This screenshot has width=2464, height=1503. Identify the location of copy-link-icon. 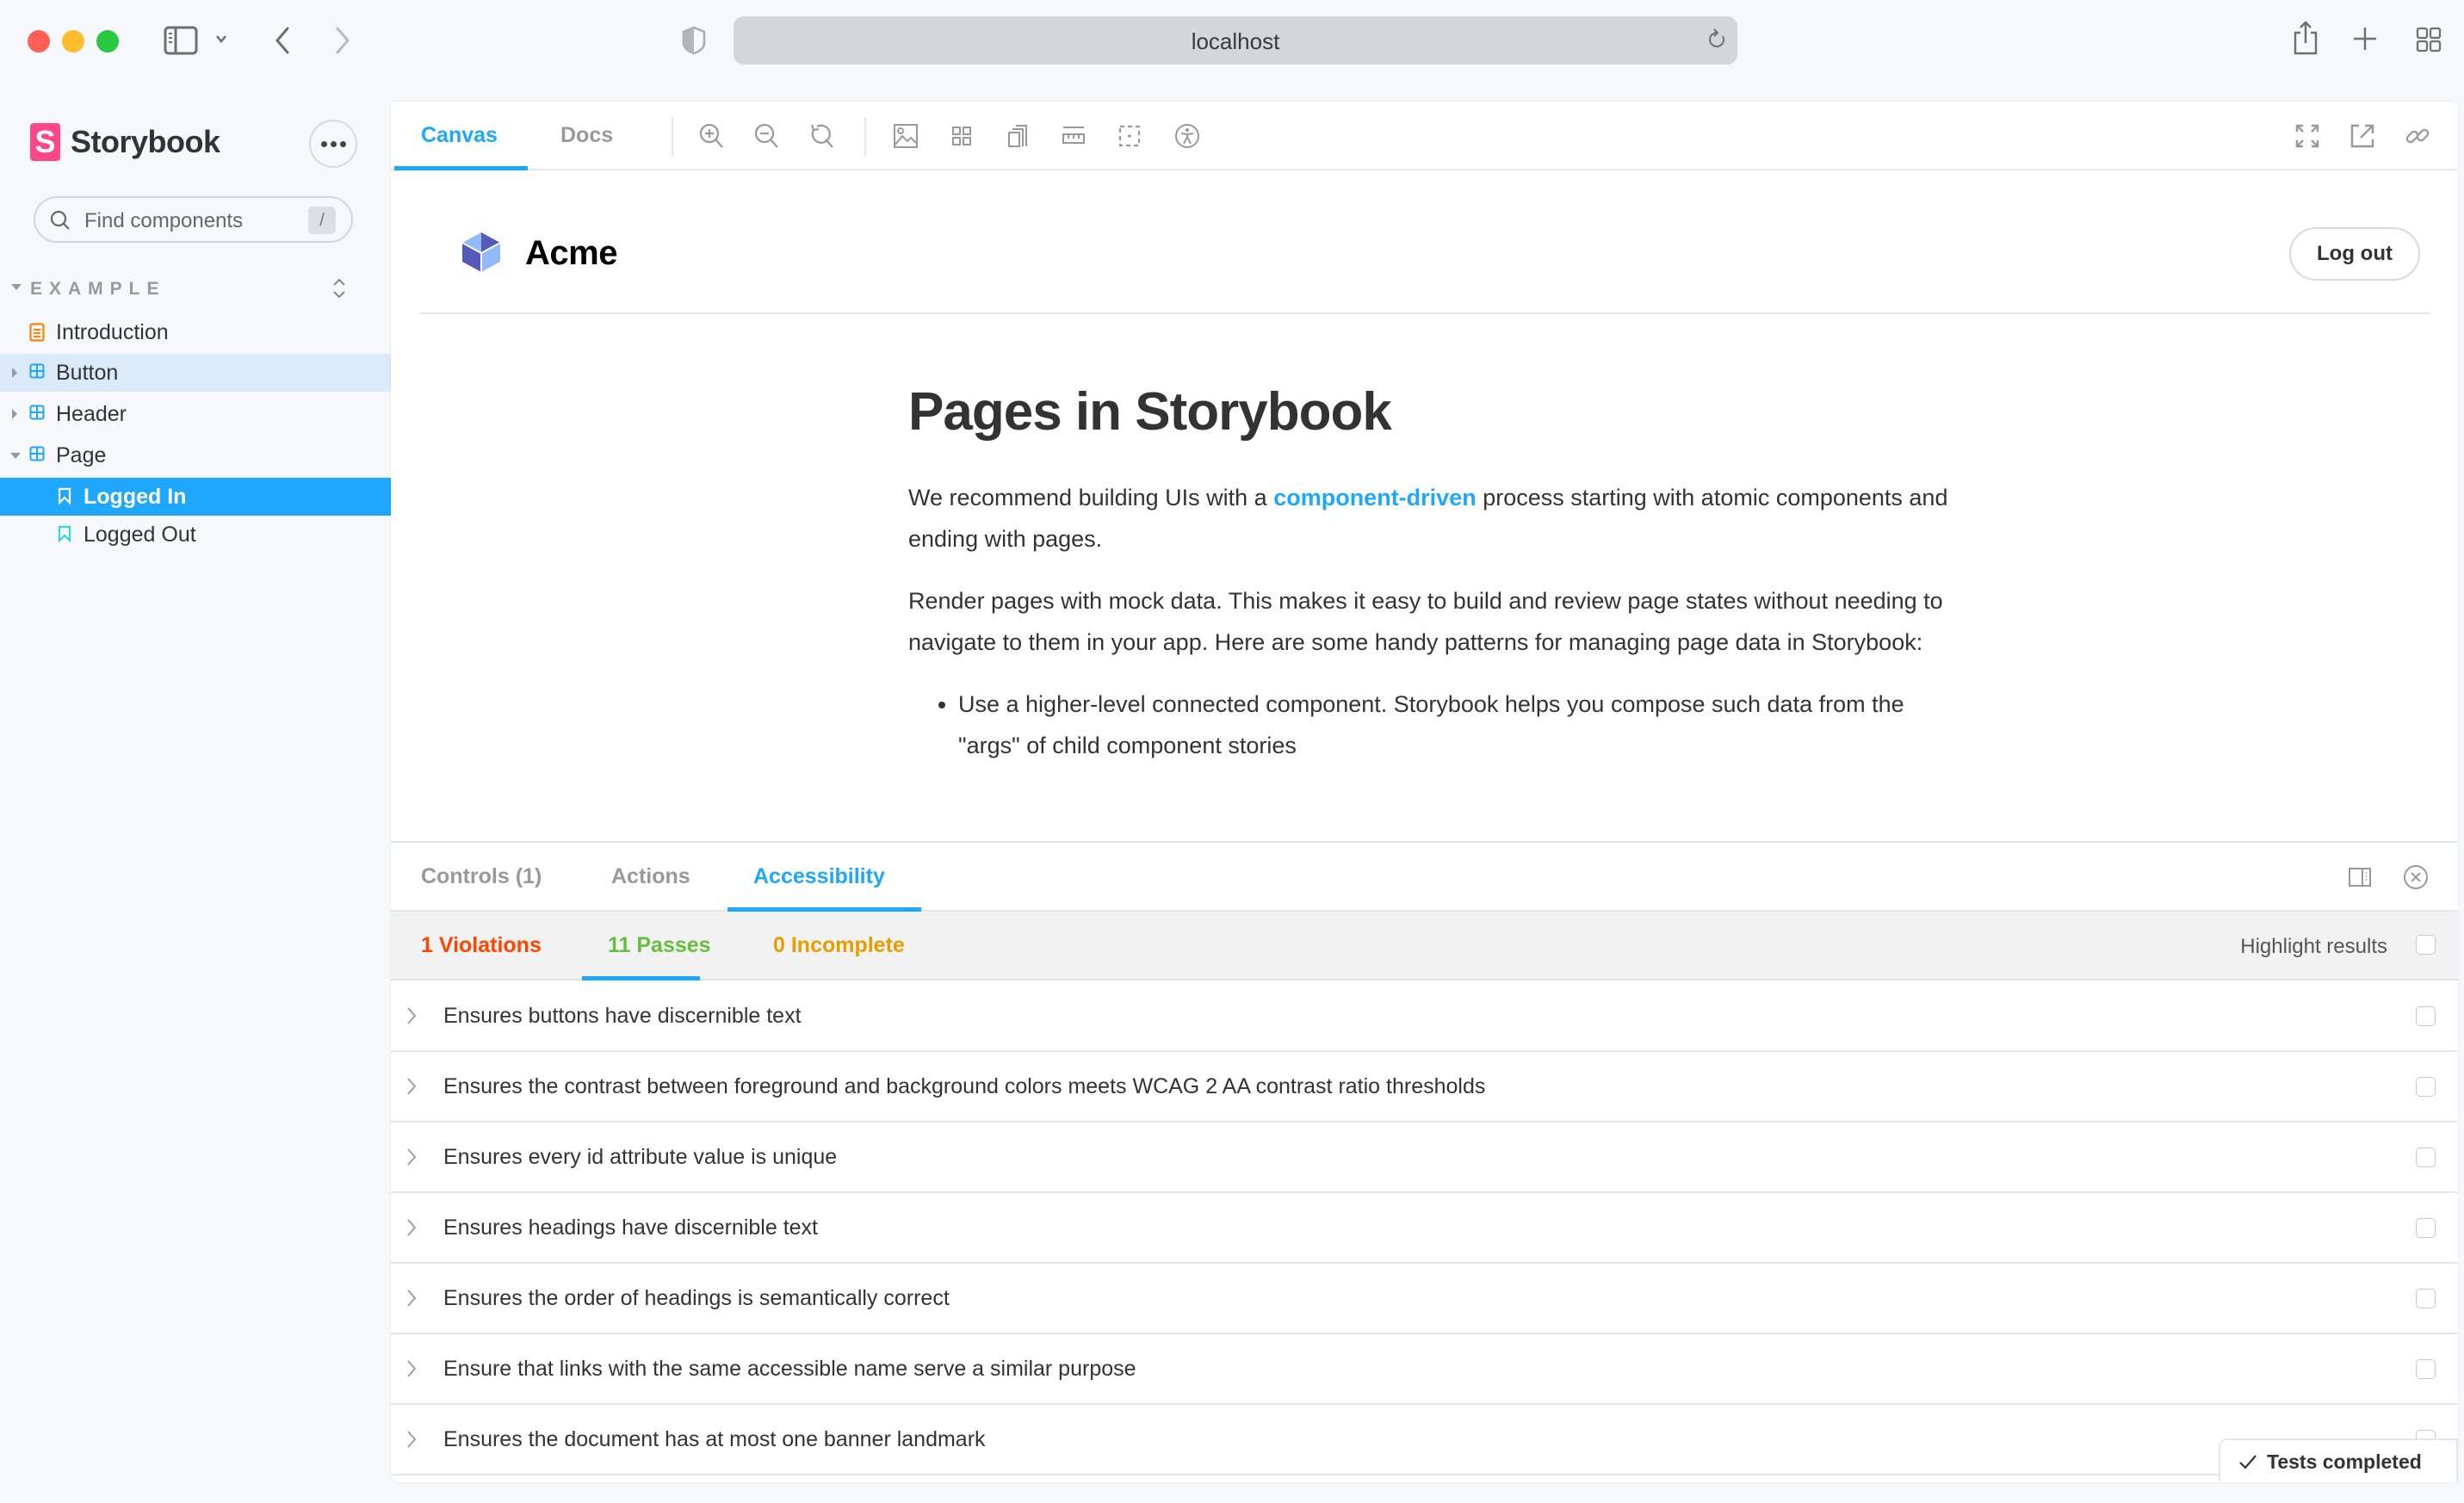
(2417, 136).